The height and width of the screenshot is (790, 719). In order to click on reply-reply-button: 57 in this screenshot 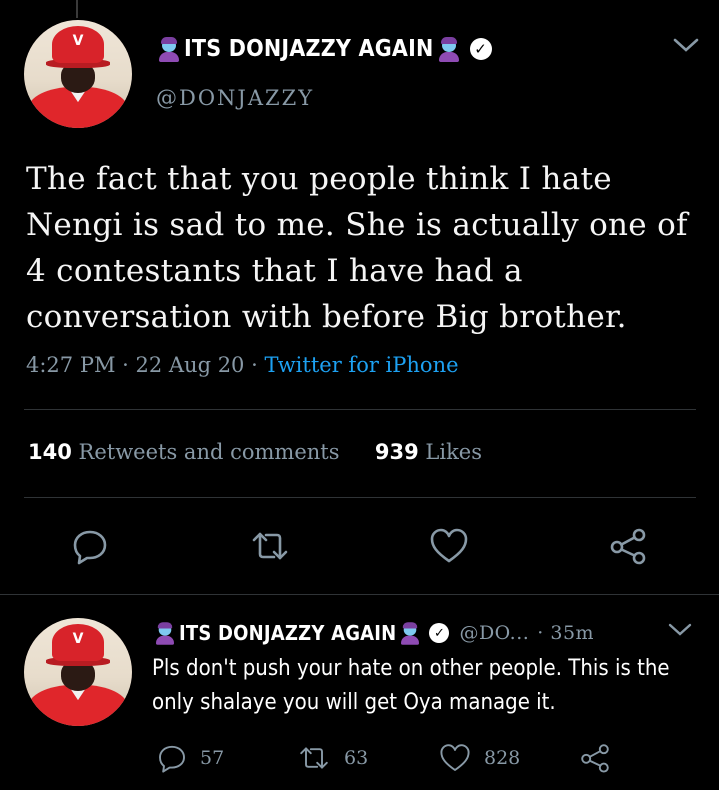, I will do `click(190, 758)`.